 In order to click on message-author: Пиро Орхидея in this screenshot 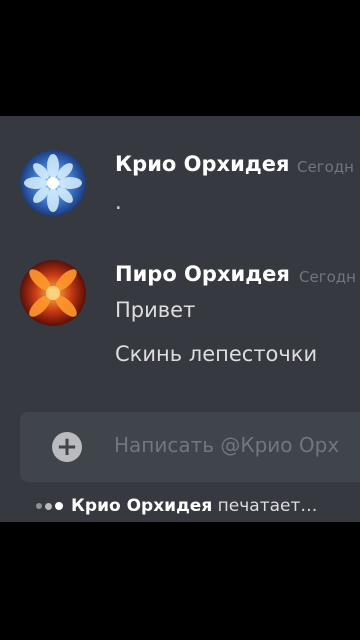, I will do `click(202, 274)`.